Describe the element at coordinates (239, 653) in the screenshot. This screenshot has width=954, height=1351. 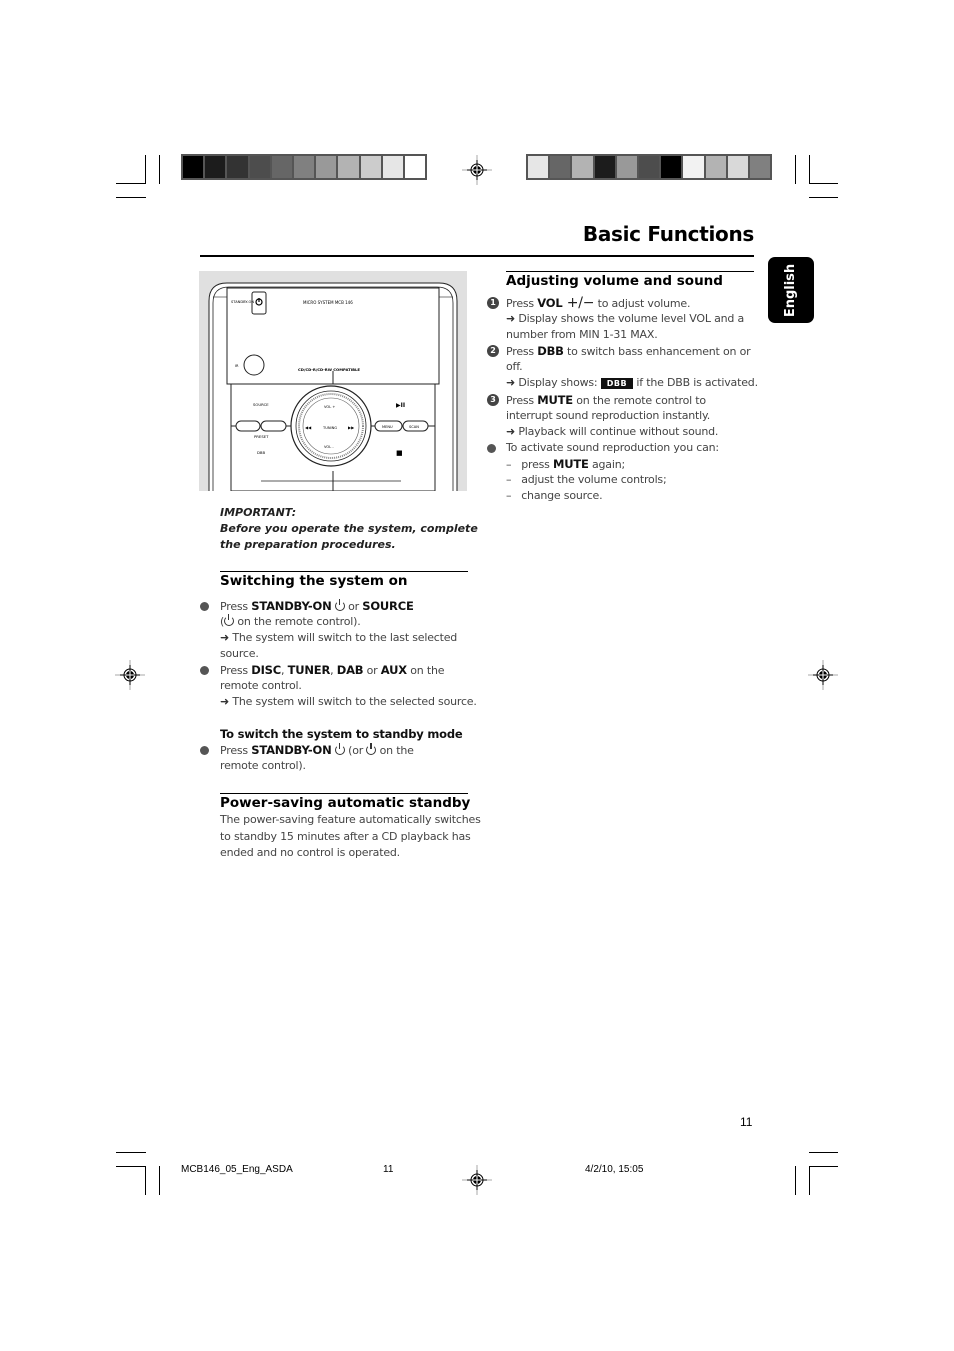
I see `result-line: source.` at that location.